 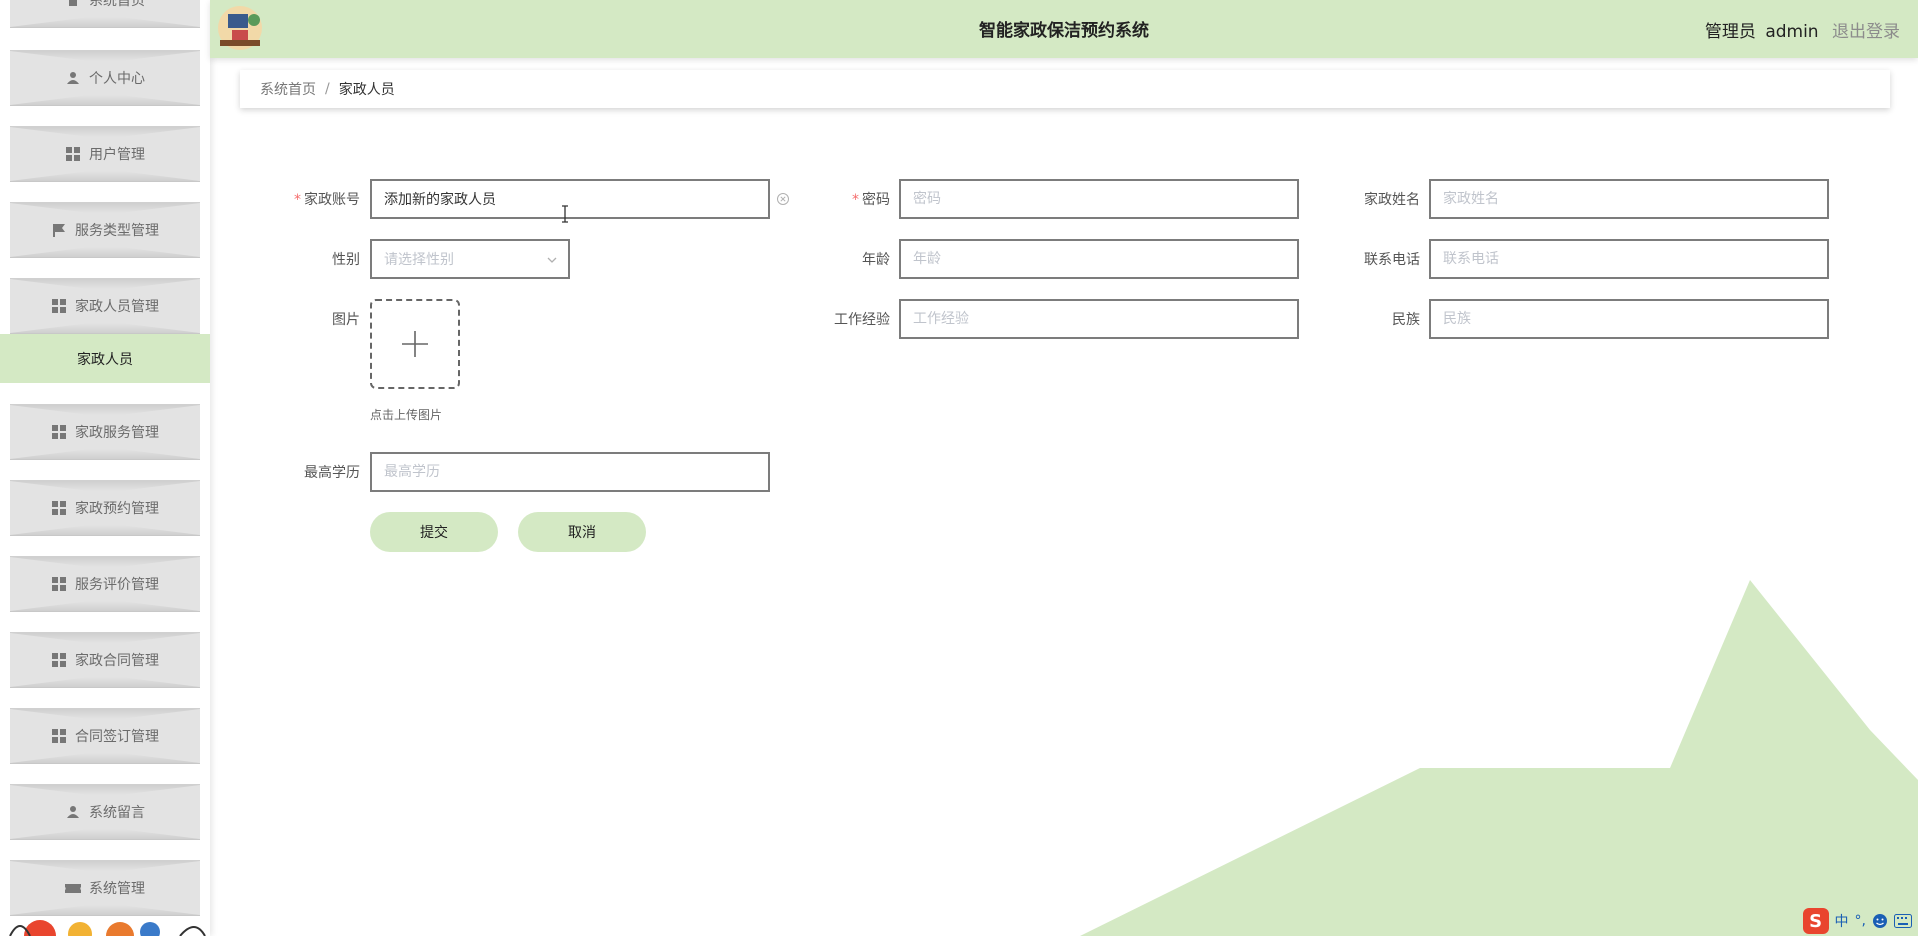 What do you see at coordinates (1099, 319) in the screenshot?
I see `experience-input` at bounding box center [1099, 319].